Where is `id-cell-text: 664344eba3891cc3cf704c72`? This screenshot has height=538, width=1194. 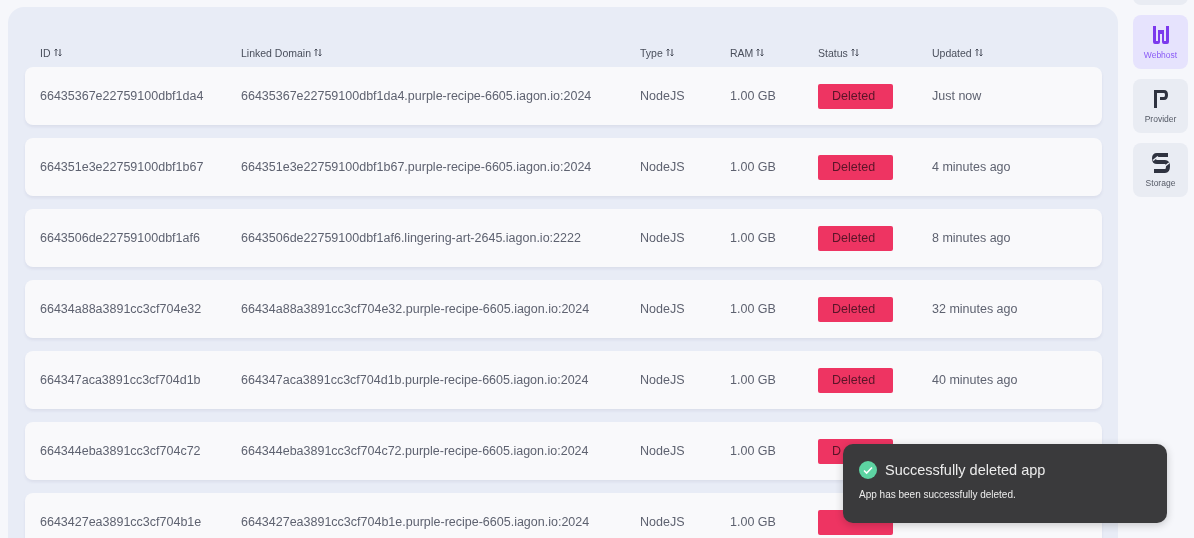
id-cell-text: 664344eba3891cc3cf704c72 is located at coordinates (121, 451).